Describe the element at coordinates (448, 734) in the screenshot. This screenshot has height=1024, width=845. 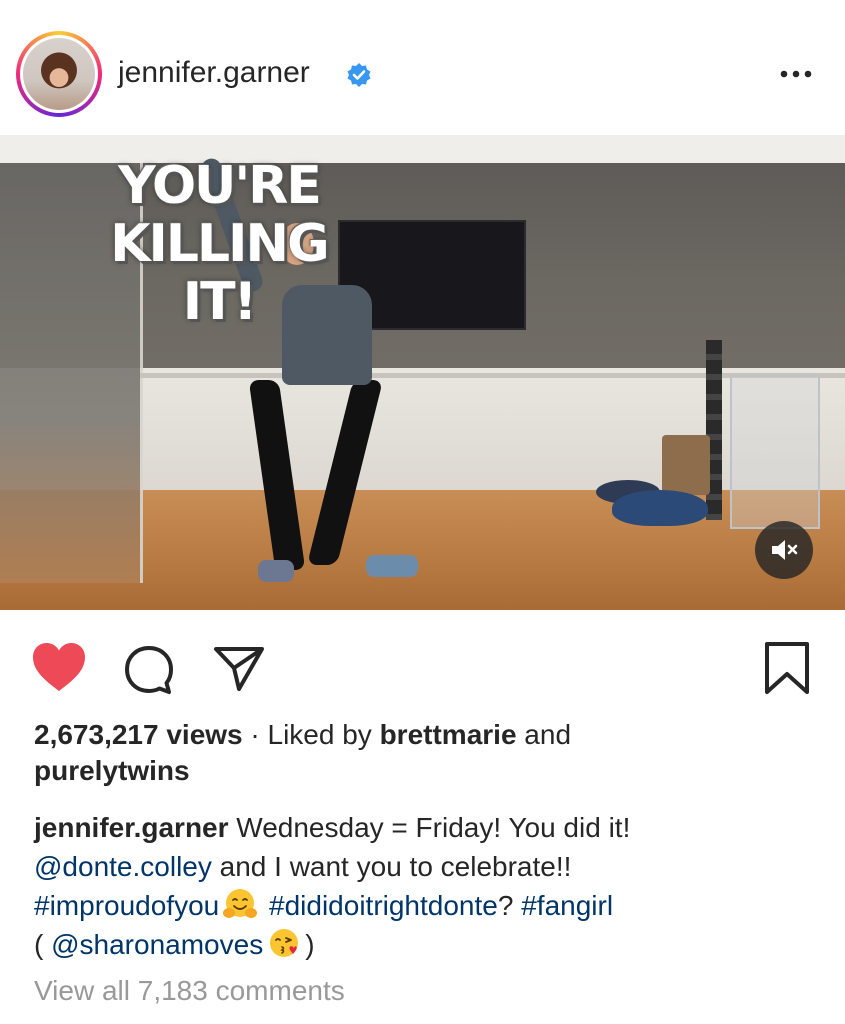
I see `liked-by-user: brettmarie` at that location.